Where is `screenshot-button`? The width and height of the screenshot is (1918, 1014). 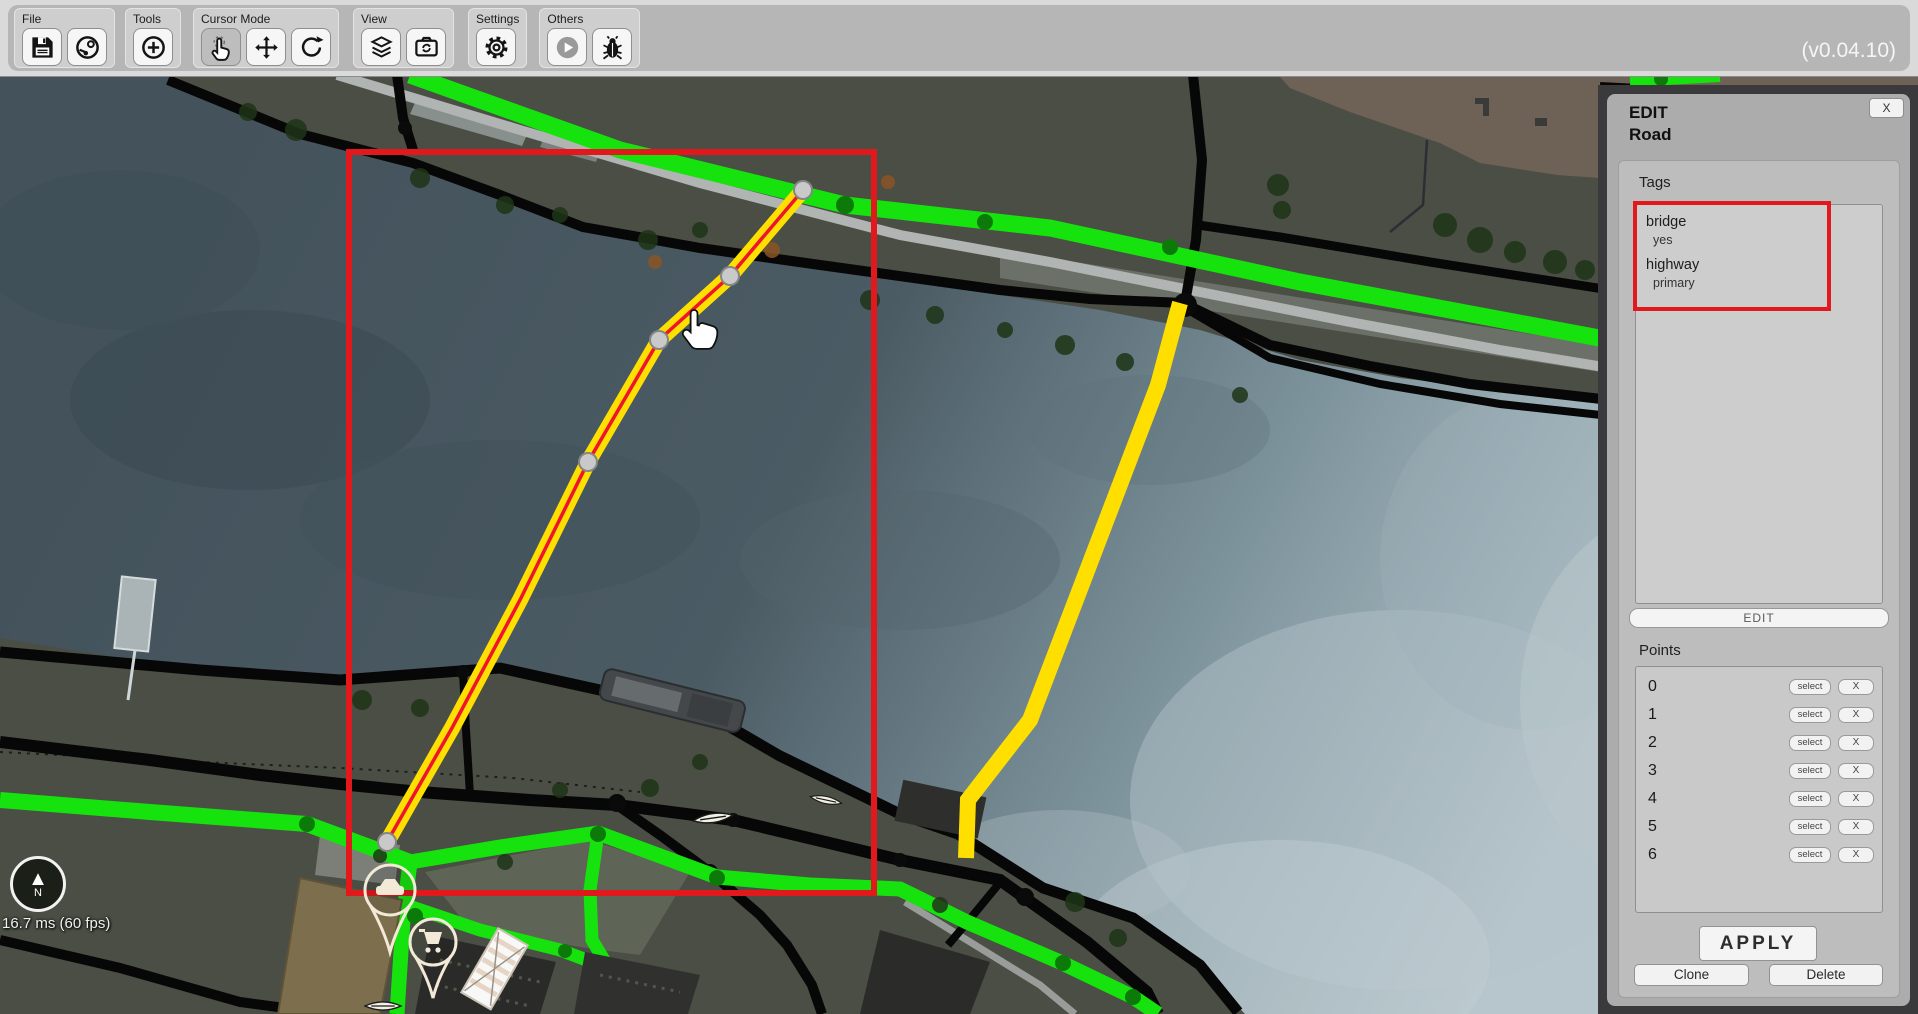
screenshot-button is located at coordinates (426, 47).